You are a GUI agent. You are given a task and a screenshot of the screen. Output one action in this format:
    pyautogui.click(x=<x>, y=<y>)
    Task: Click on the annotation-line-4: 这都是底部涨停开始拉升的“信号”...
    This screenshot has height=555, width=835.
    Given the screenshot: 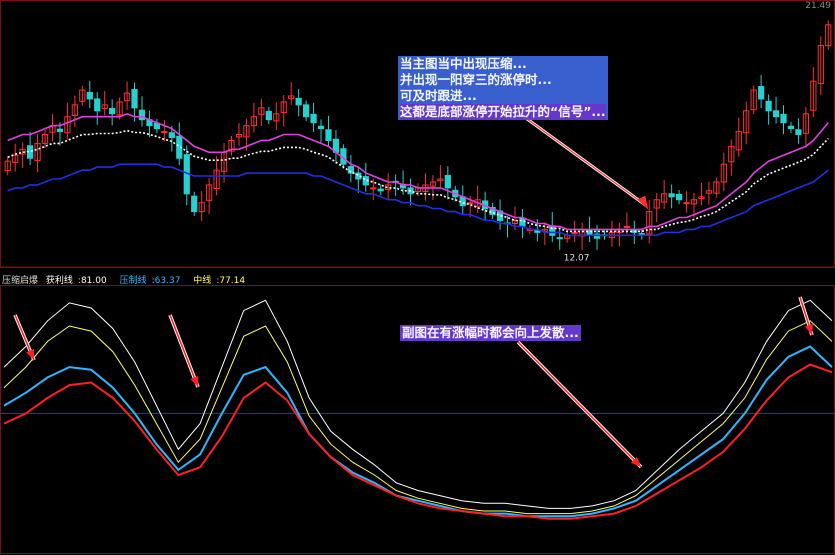 What is the action you would take?
    pyautogui.click(x=503, y=112)
    